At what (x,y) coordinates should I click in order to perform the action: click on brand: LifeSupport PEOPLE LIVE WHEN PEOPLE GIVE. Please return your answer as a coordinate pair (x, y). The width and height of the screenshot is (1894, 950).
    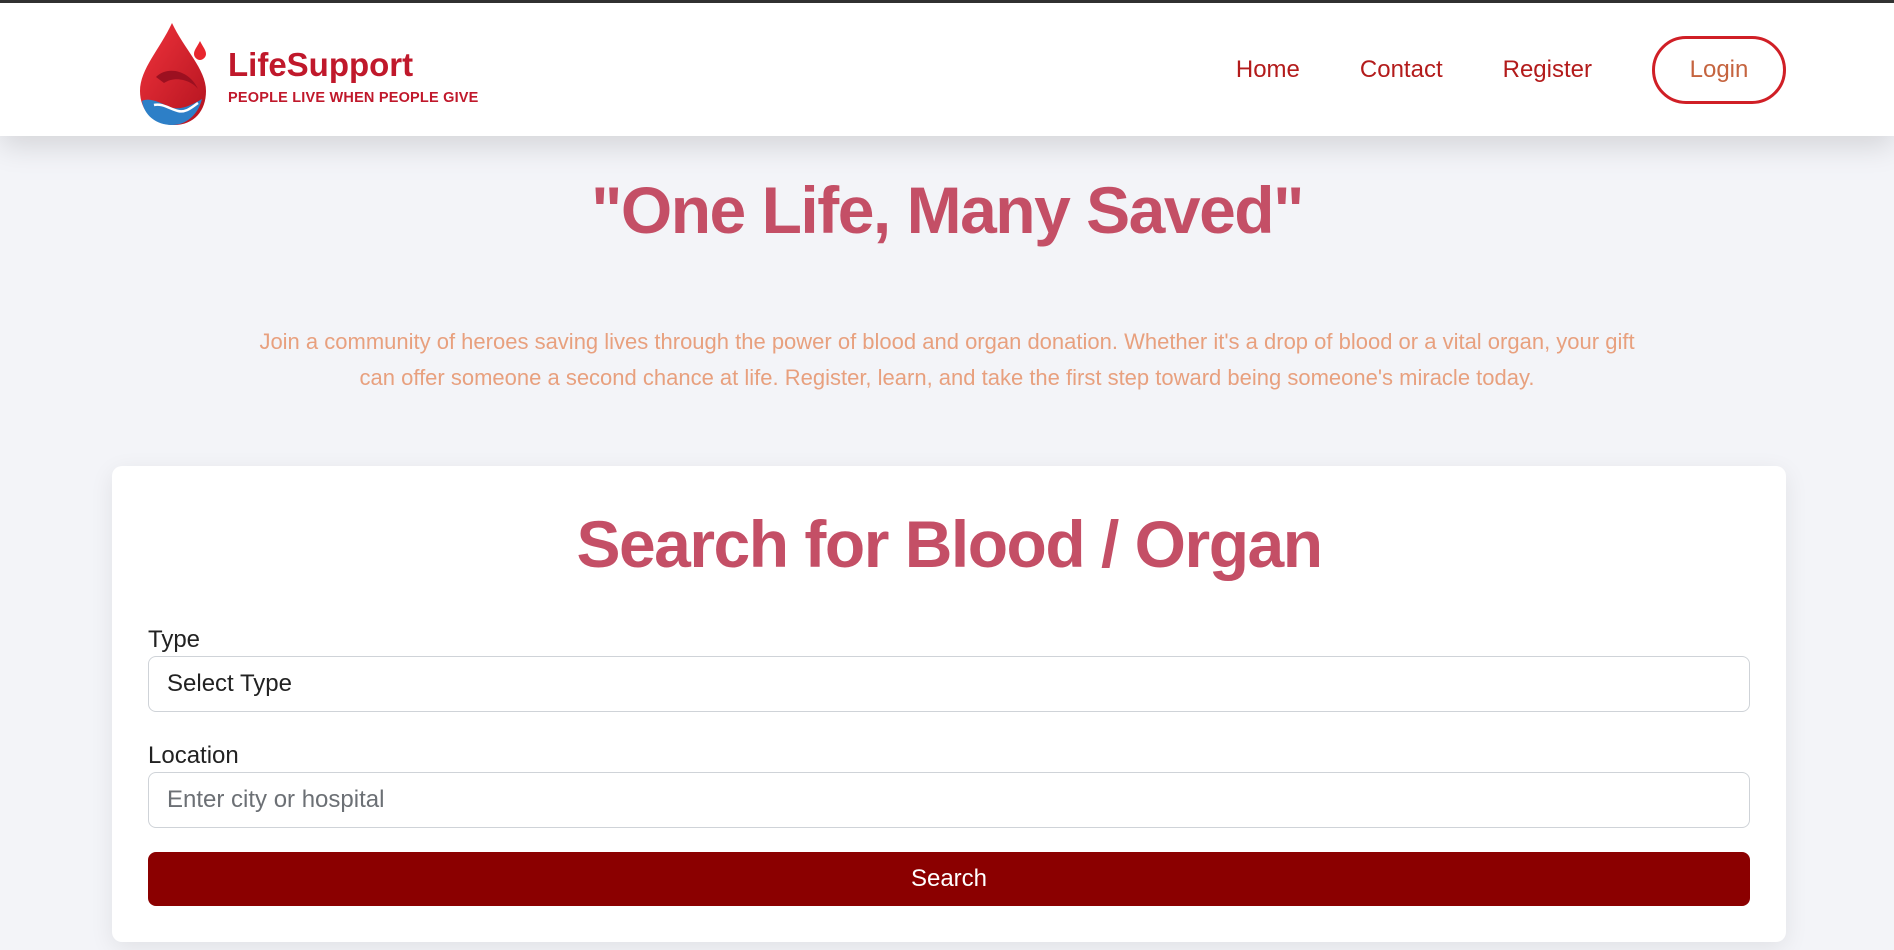
    Looking at the image, I should click on (307, 74).